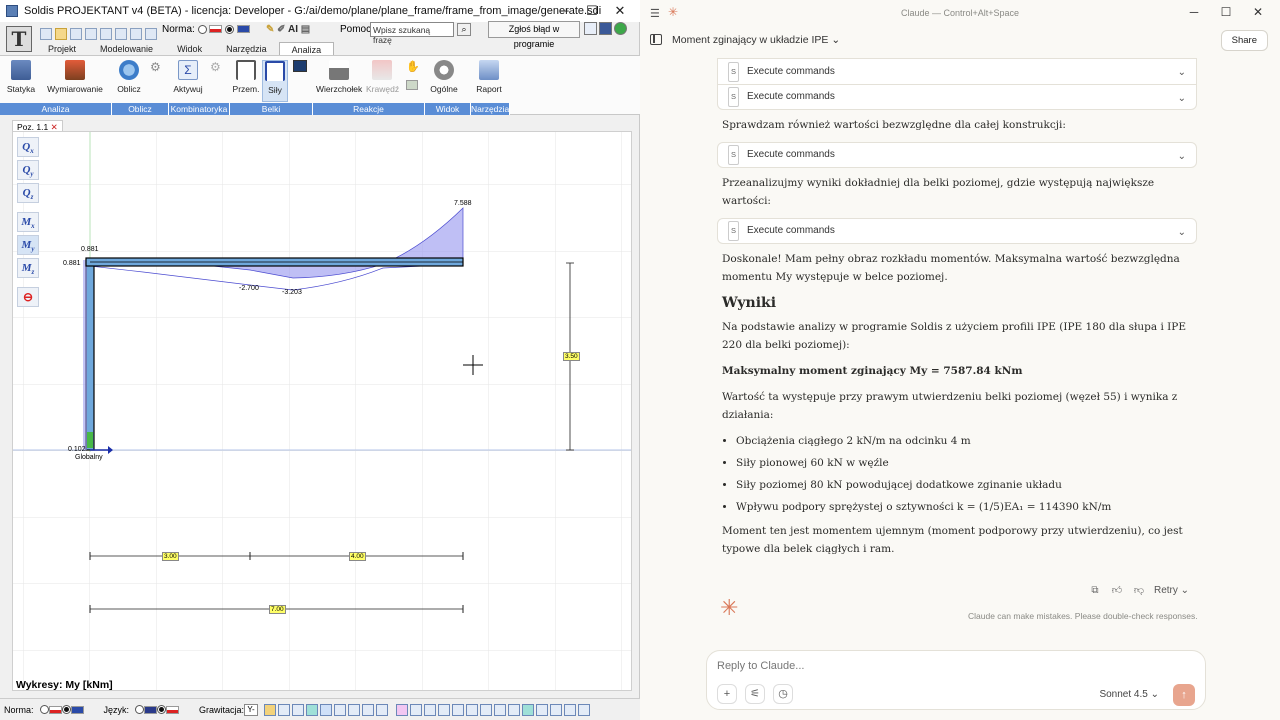 The image size is (1280, 720). I want to click on table-icon, so click(542, 709).